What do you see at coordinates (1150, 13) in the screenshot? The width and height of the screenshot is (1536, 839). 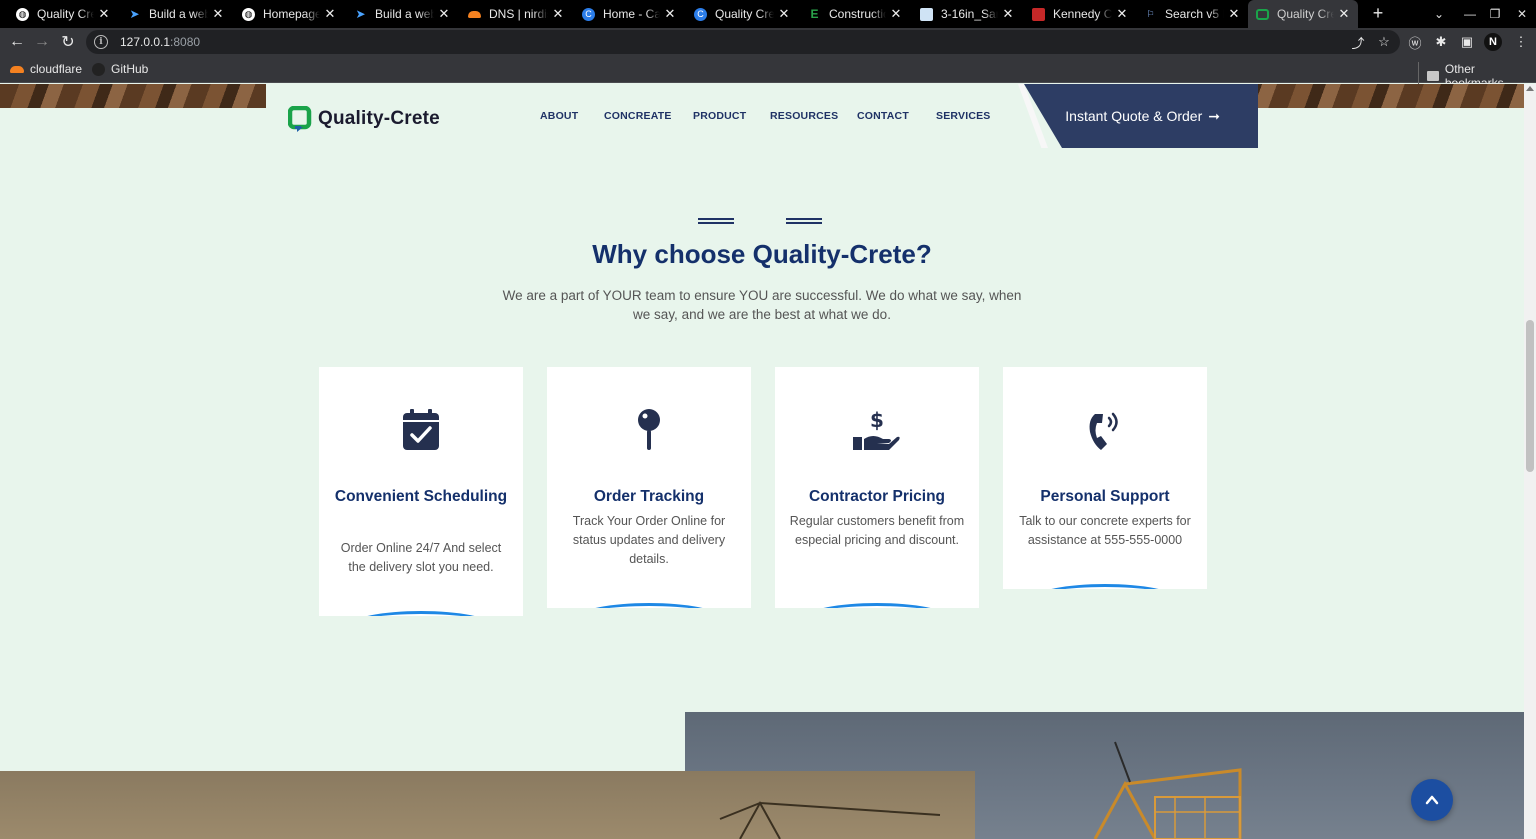 I see `flag-icon: ⚐` at bounding box center [1150, 13].